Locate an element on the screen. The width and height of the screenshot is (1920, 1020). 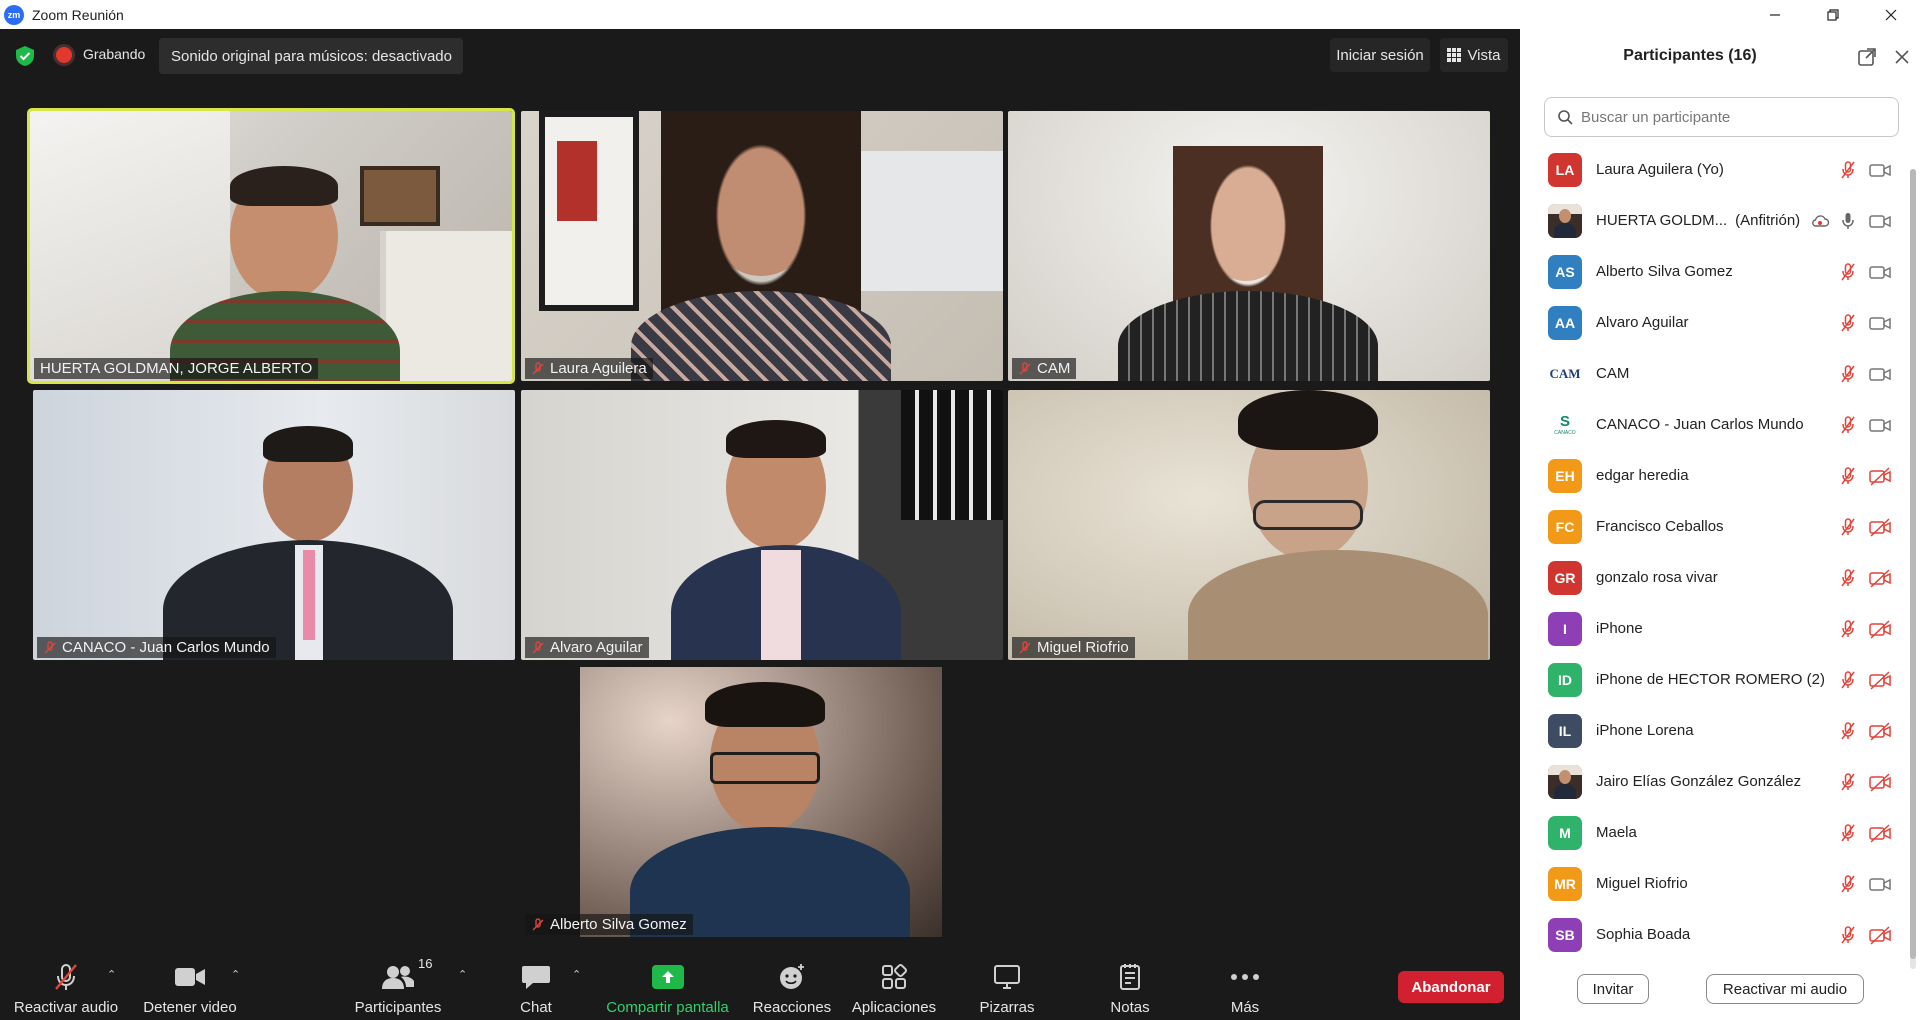
participant-name-text: Sophia Boada is located at coordinates (1643, 934).